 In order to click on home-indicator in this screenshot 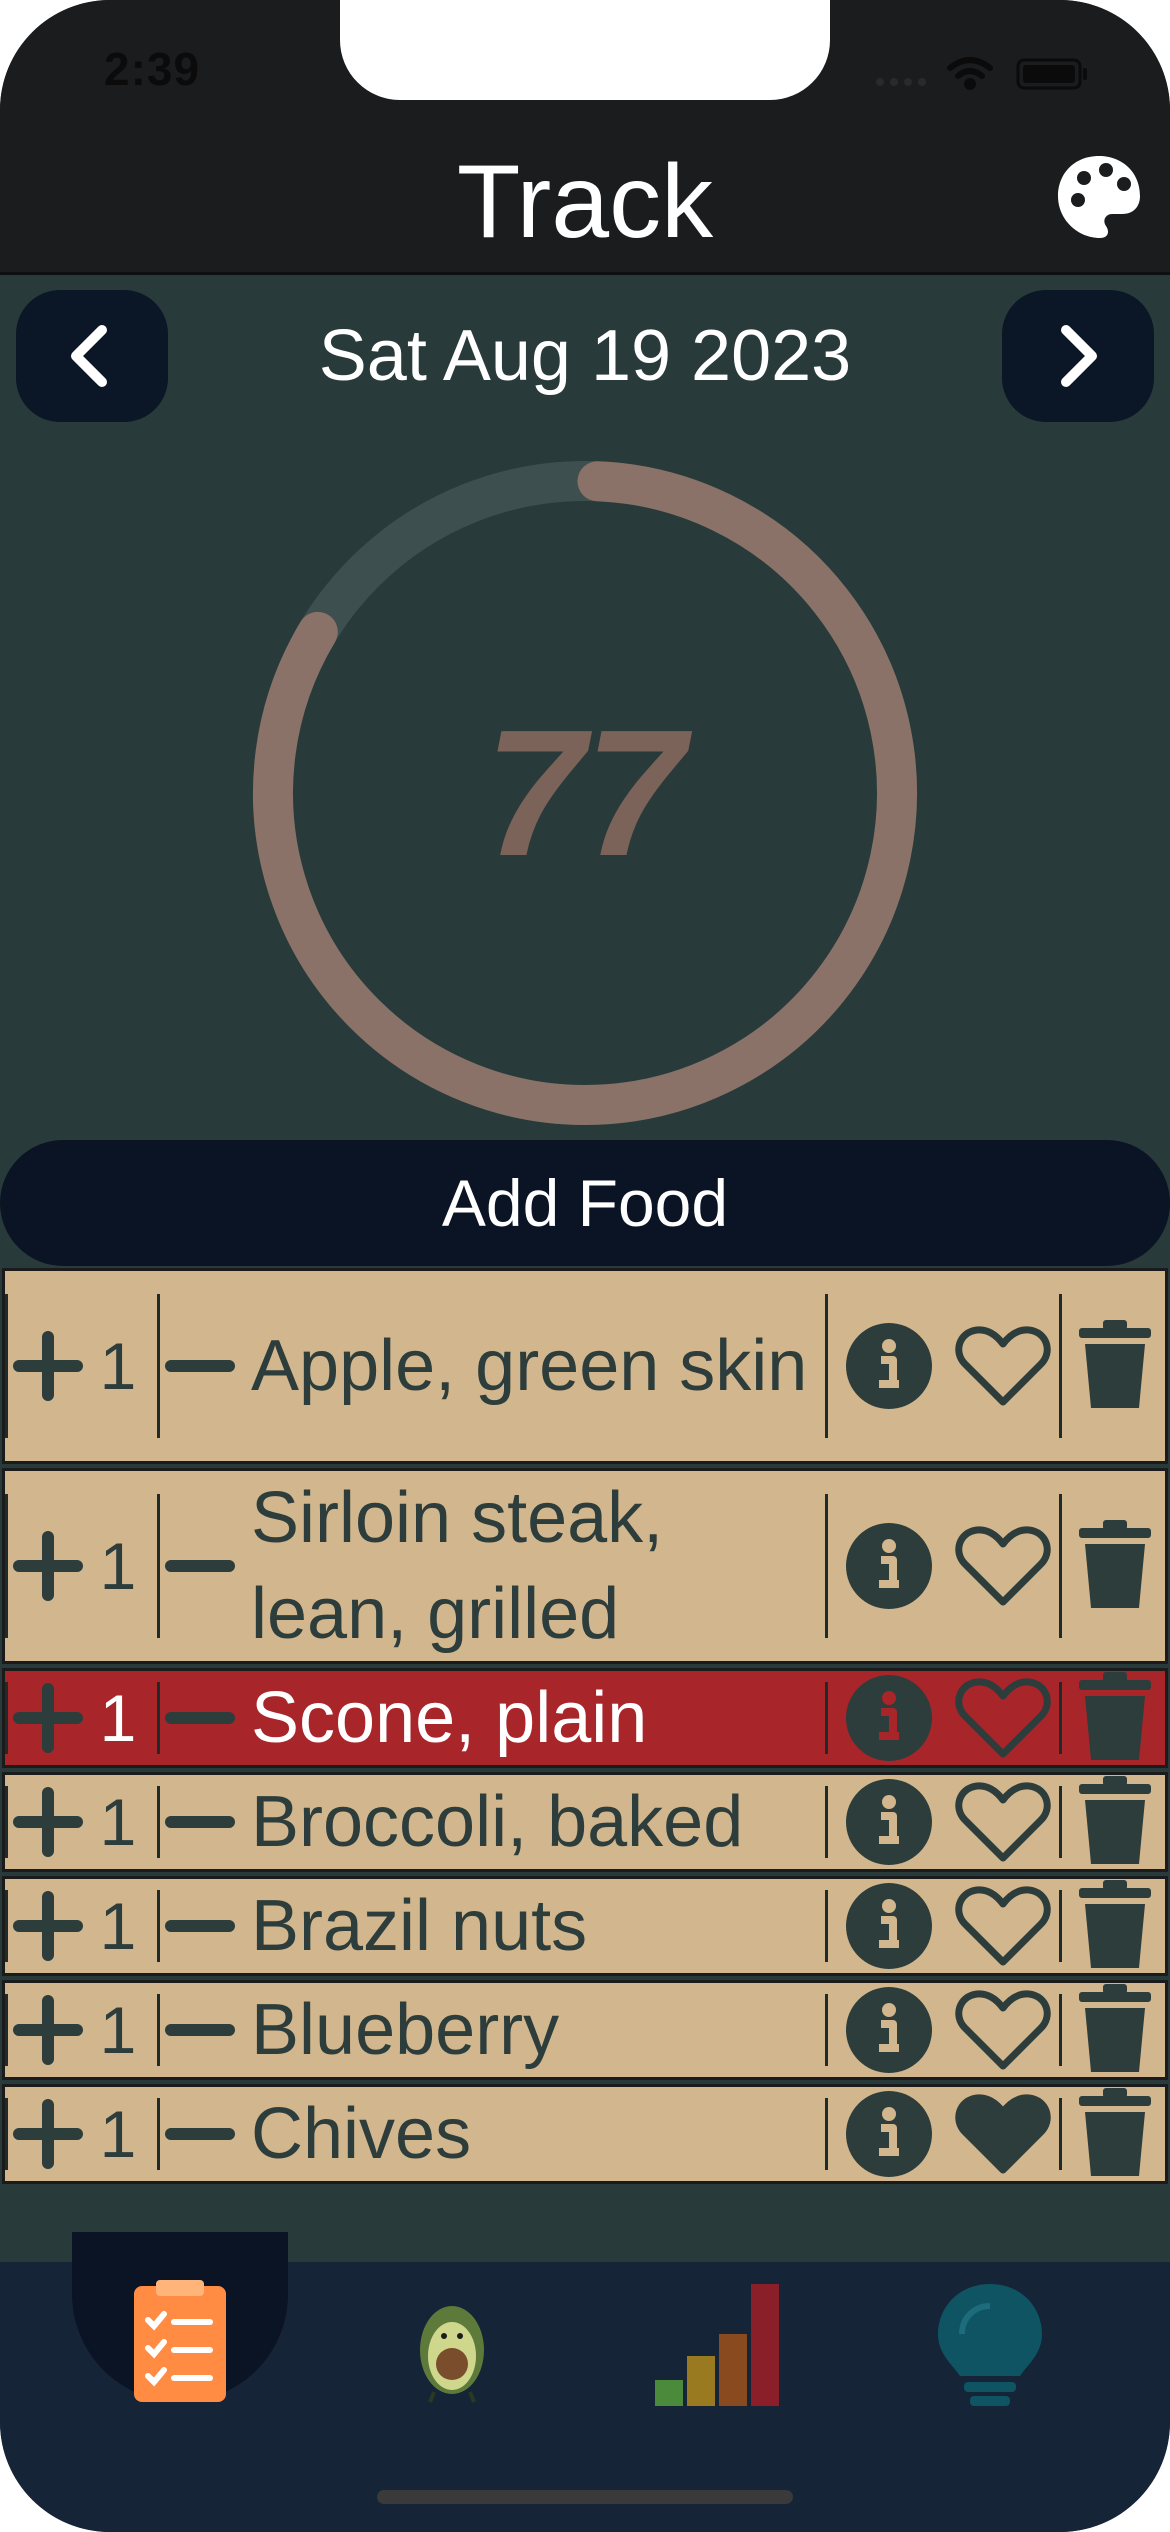, I will do `click(585, 2497)`.